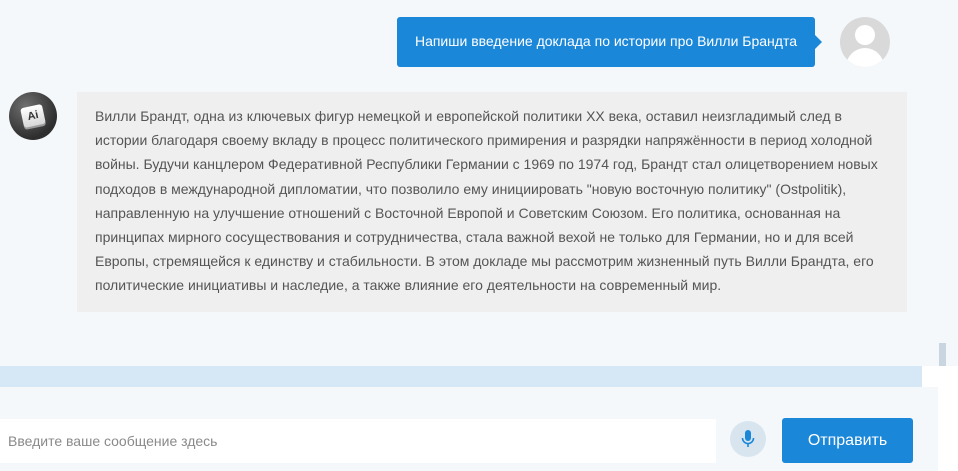  What do you see at coordinates (847, 440) in the screenshot?
I see `send-button: Отправить` at bounding box center [847, 440].